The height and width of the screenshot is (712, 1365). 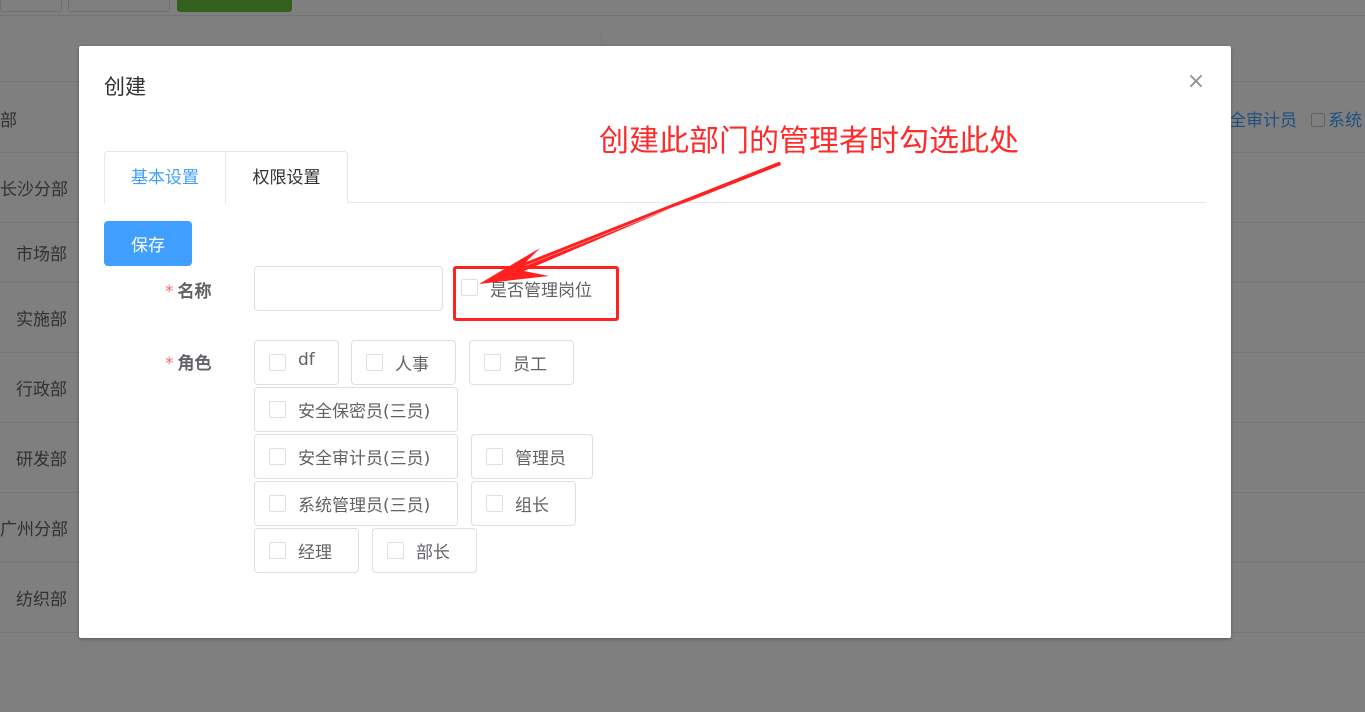 What do you see at coordinates (125, 87) in the screenshot?
I see `dialog-title: 创建` at bounding box center [125, 87].